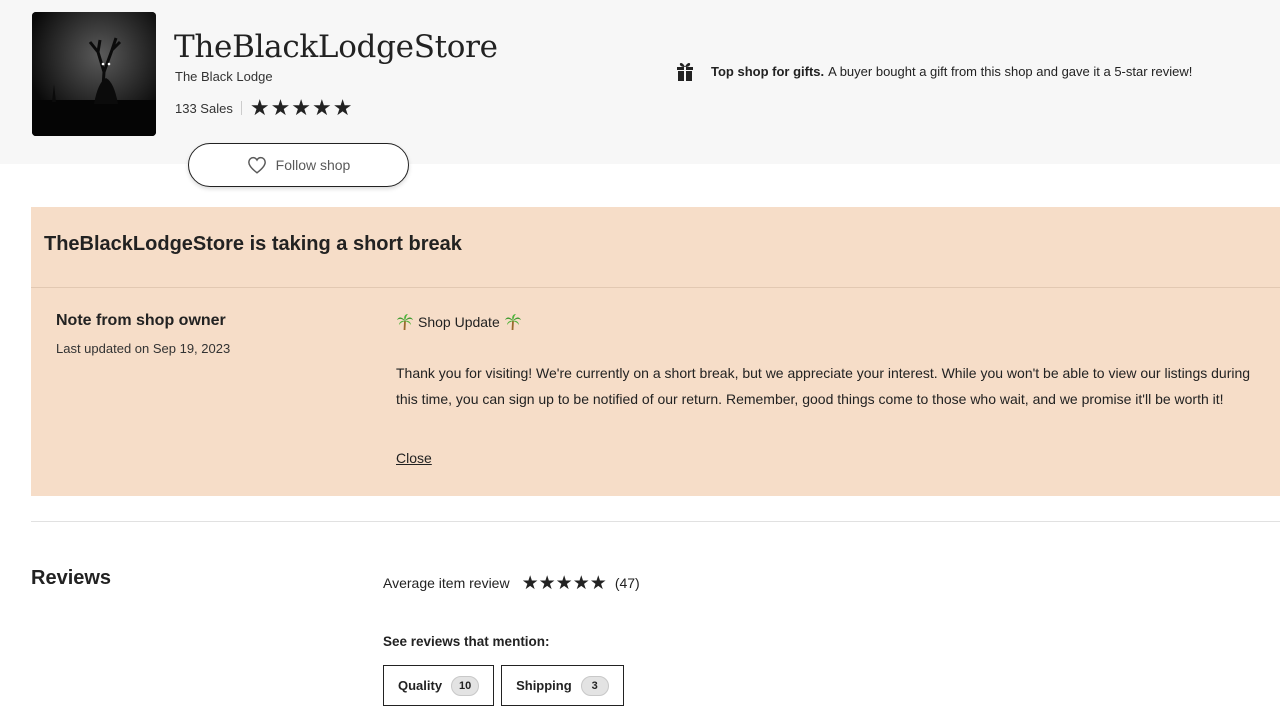 This screenshot has height=720, width=1280. Describe the element at coordinates (655, 521) in the screenshot. I see `section-divider` at that location.